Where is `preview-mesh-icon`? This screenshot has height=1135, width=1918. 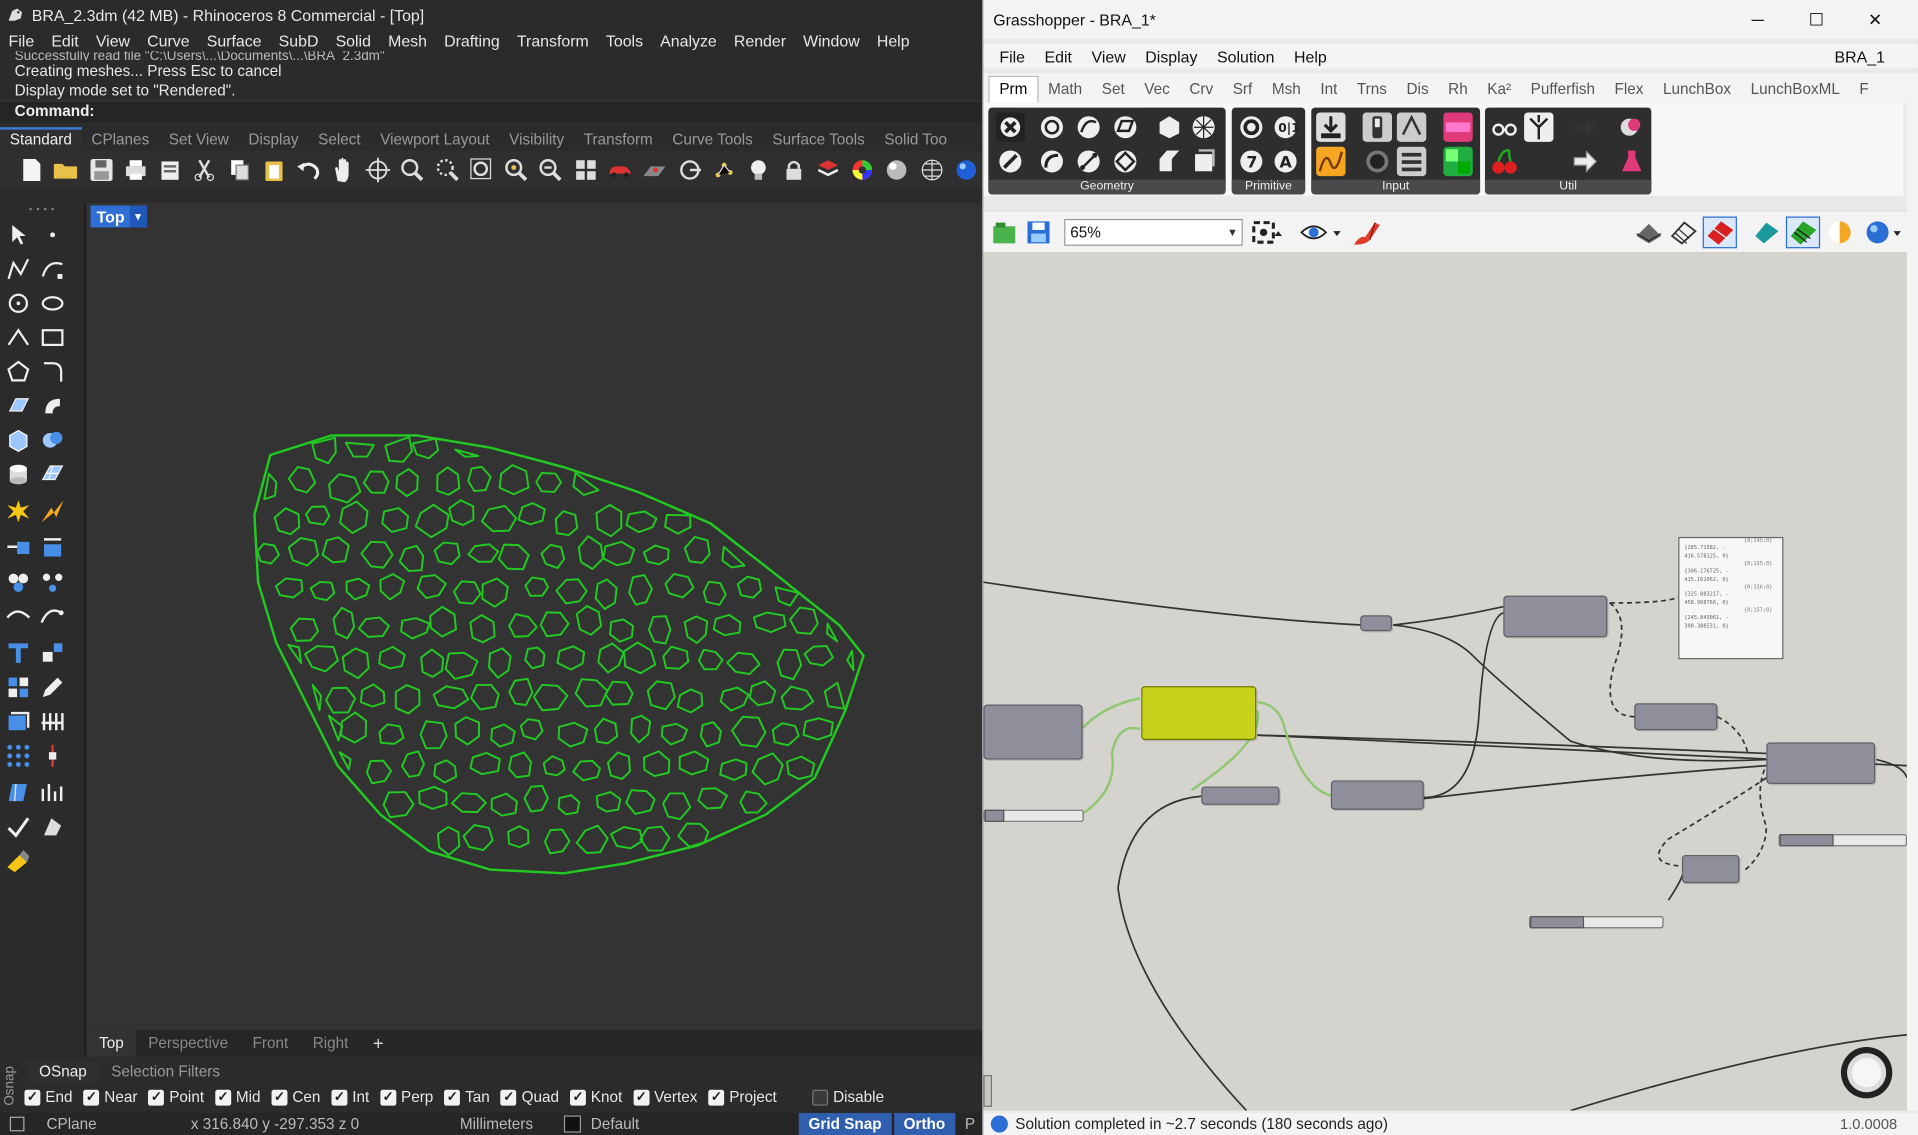 preview-mesh-icon is located at coordinates (1803, 232).